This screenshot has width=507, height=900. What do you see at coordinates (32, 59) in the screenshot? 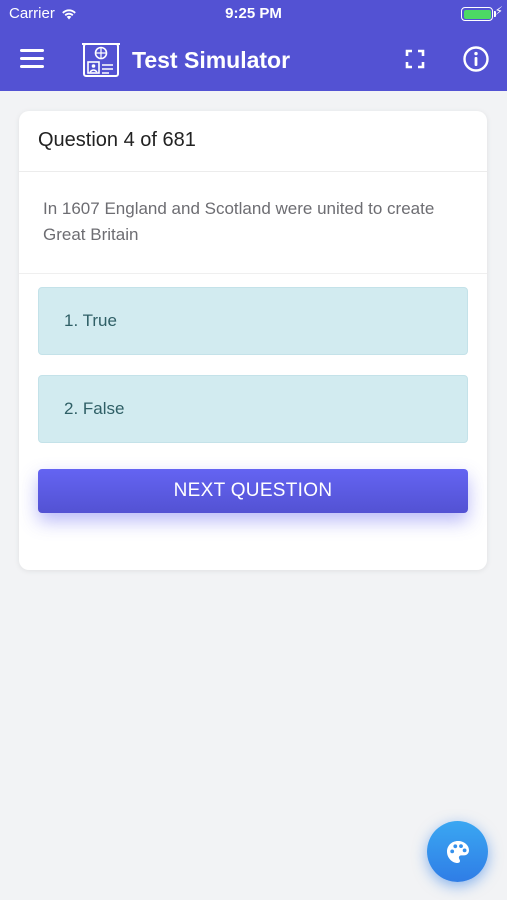
I see `hamburger-menu-icon` at bounding box center [32, 59].